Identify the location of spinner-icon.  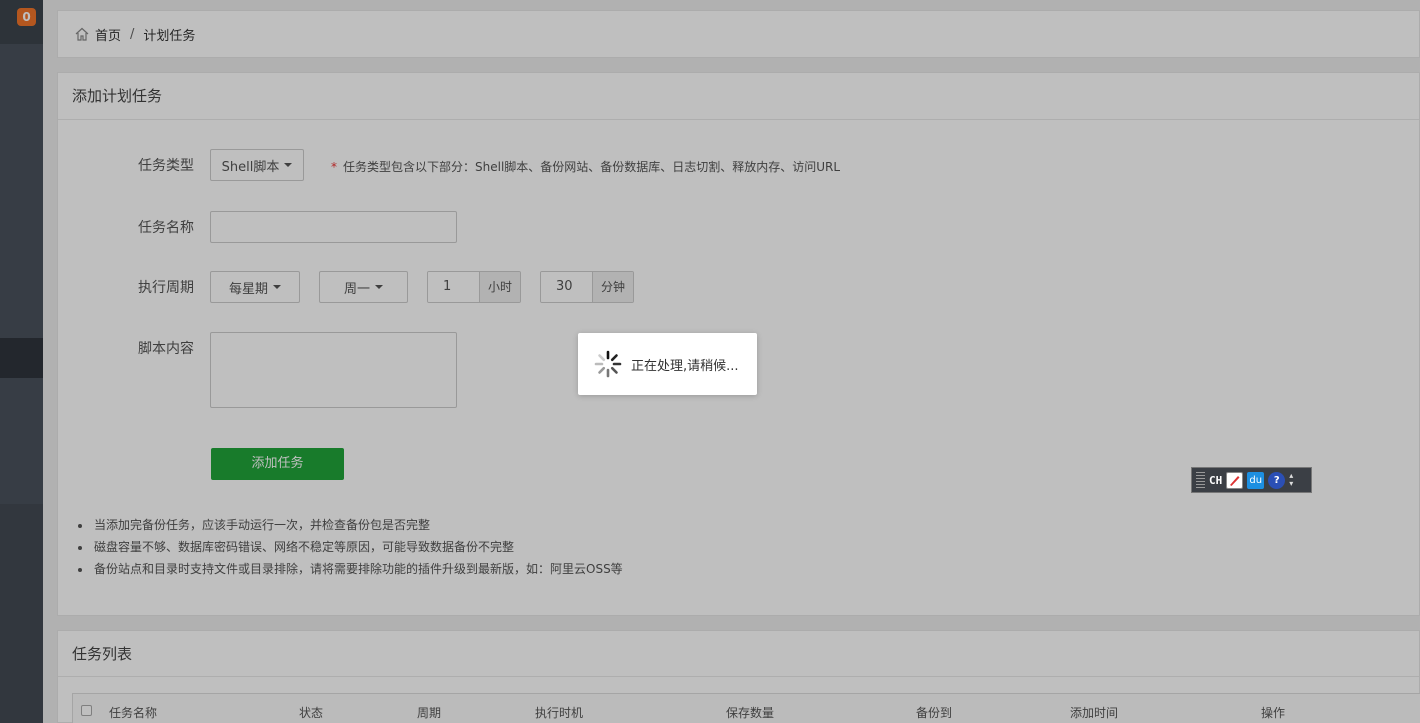
(608, 364).